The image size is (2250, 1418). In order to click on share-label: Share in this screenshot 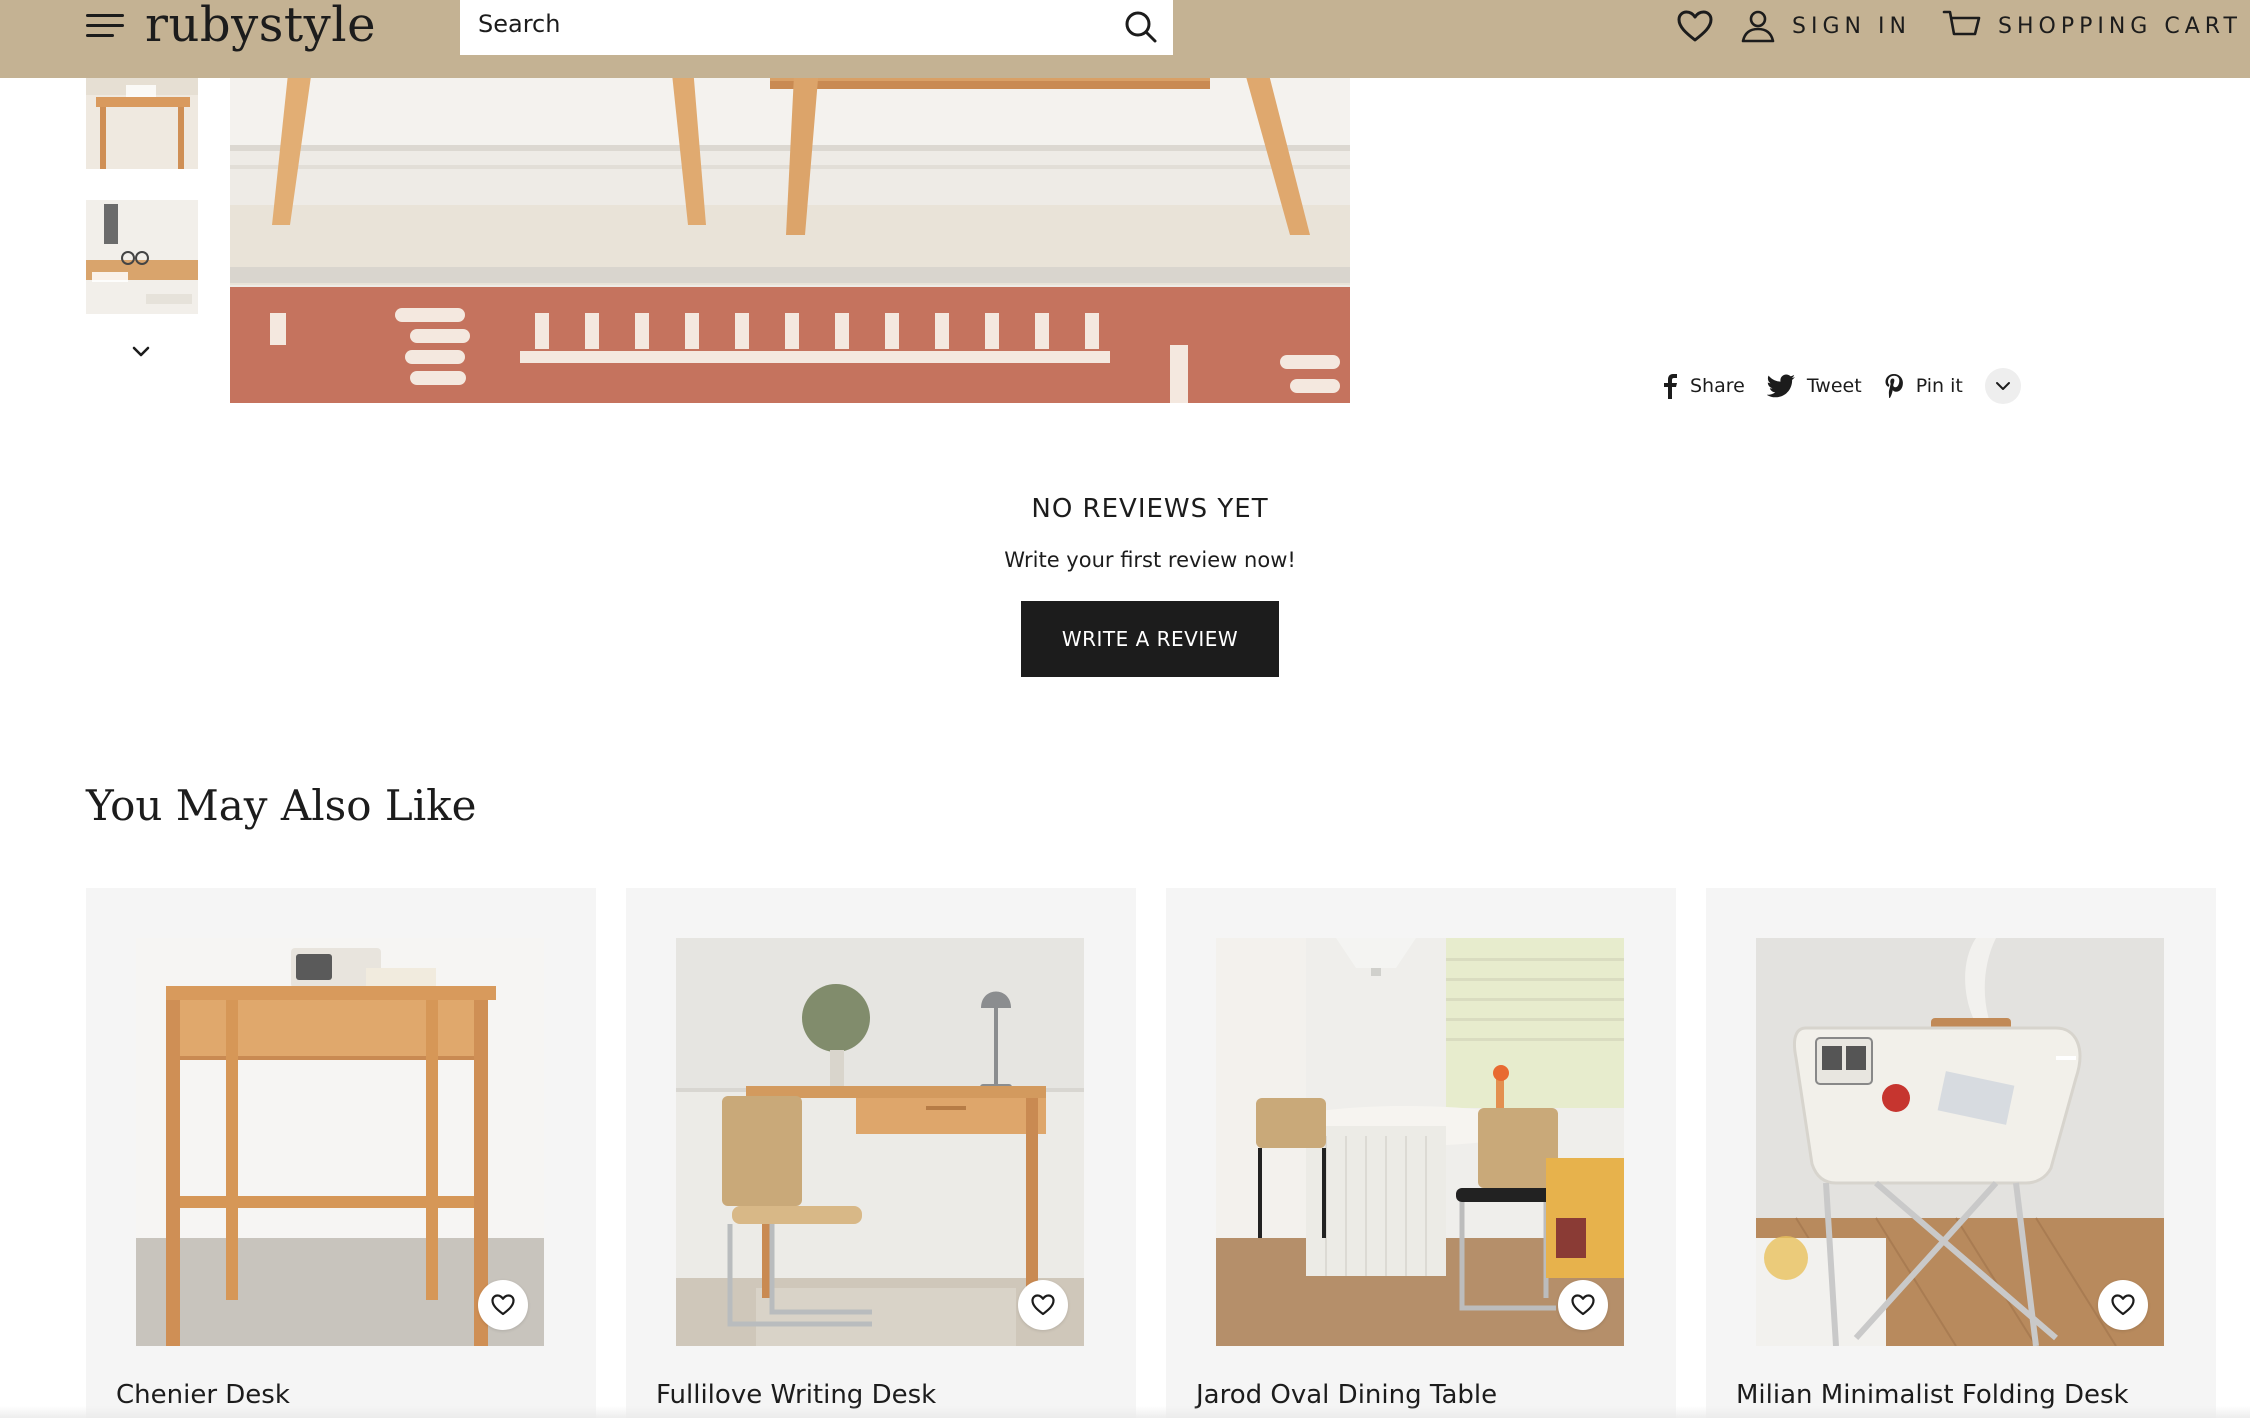, I will do `click(1717, 386)`.